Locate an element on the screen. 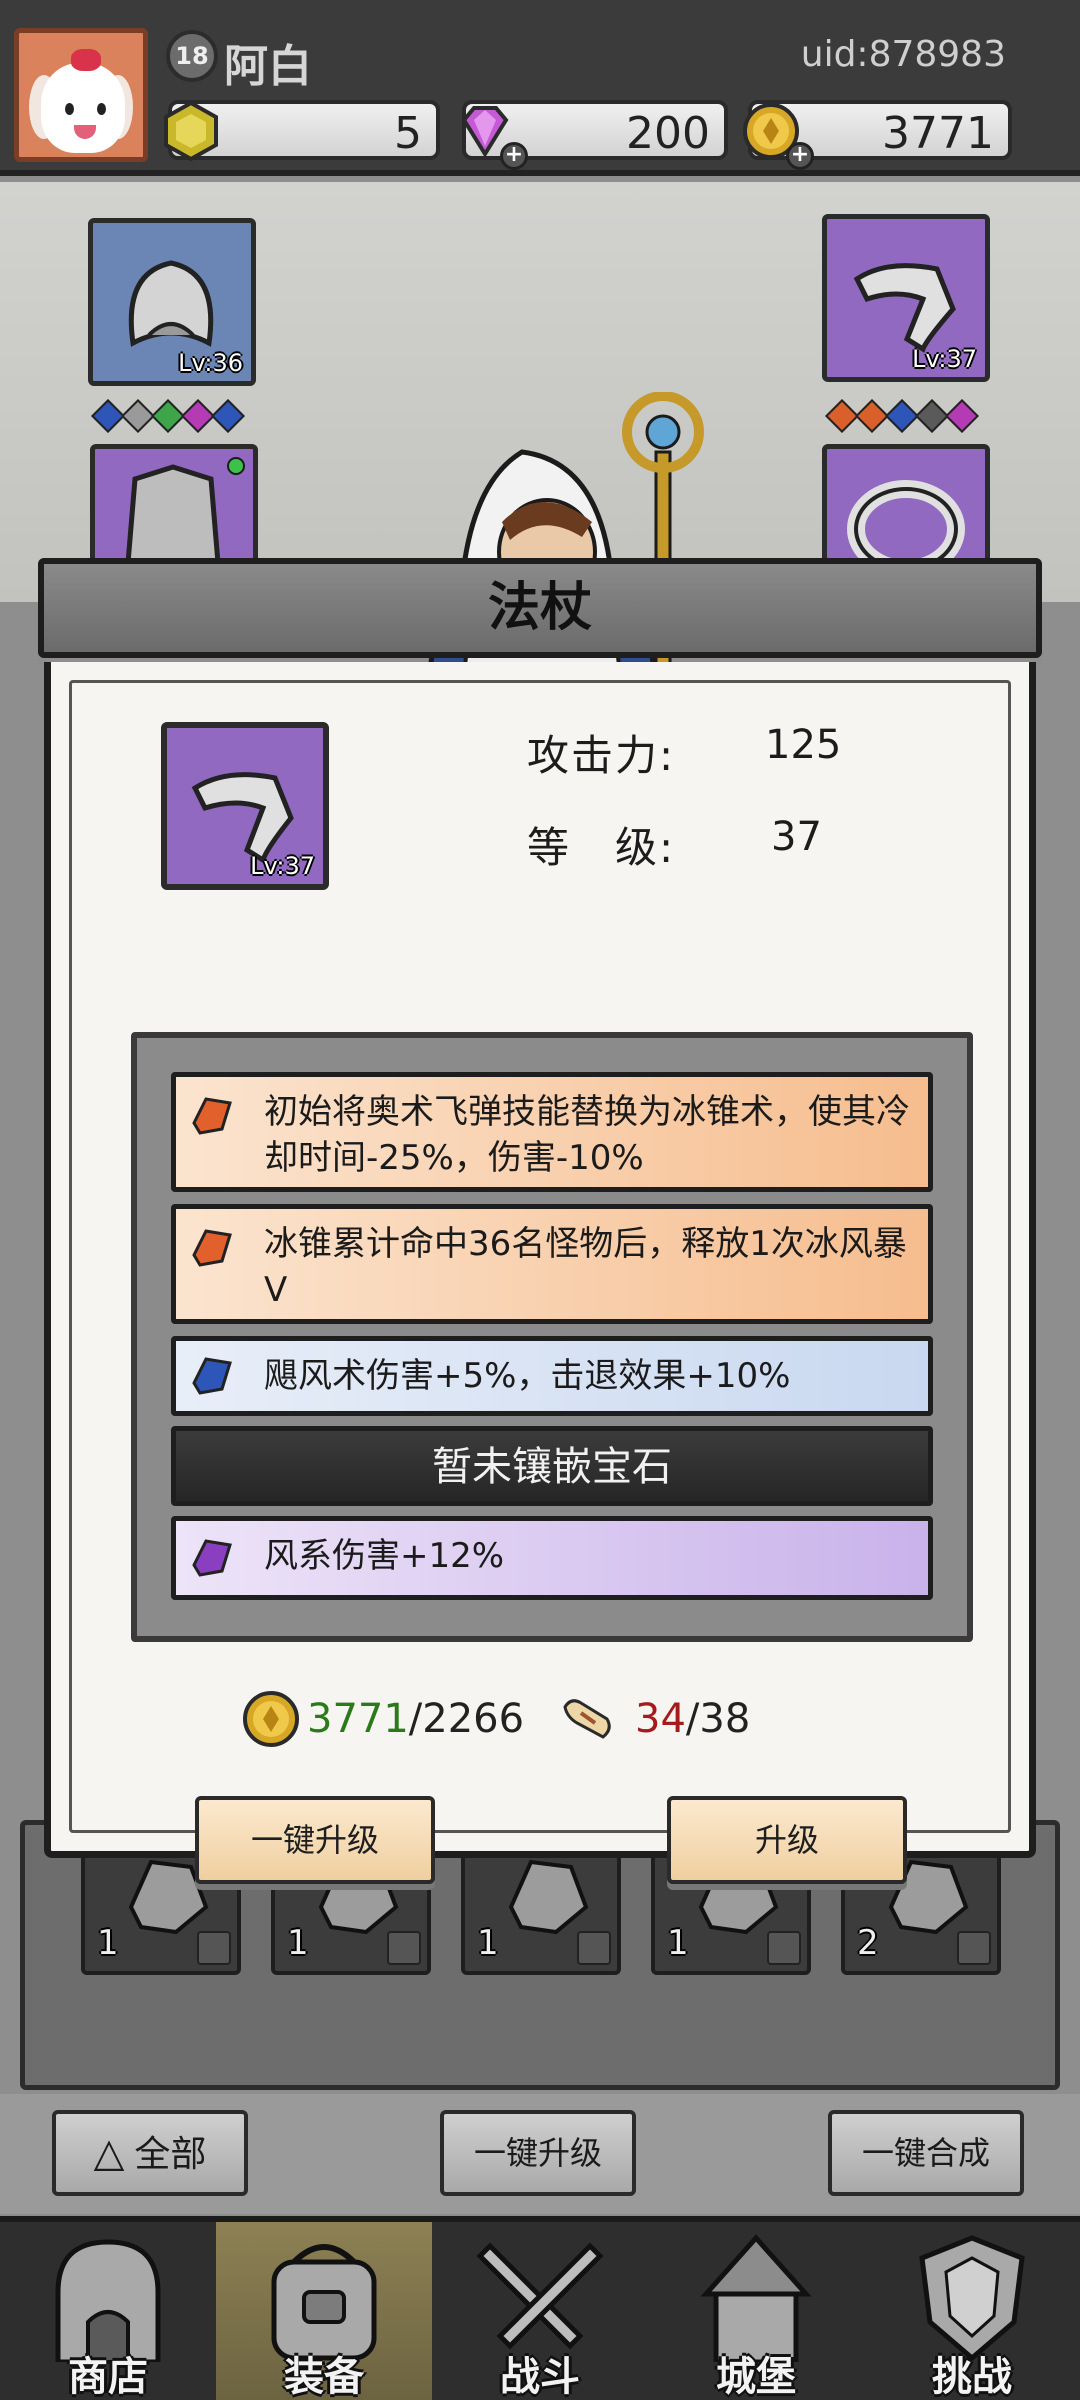 Image resolution: width=1080 pixels, height=2400 pixels. gold-have: 3771 is located at coordinates (358, 1719).